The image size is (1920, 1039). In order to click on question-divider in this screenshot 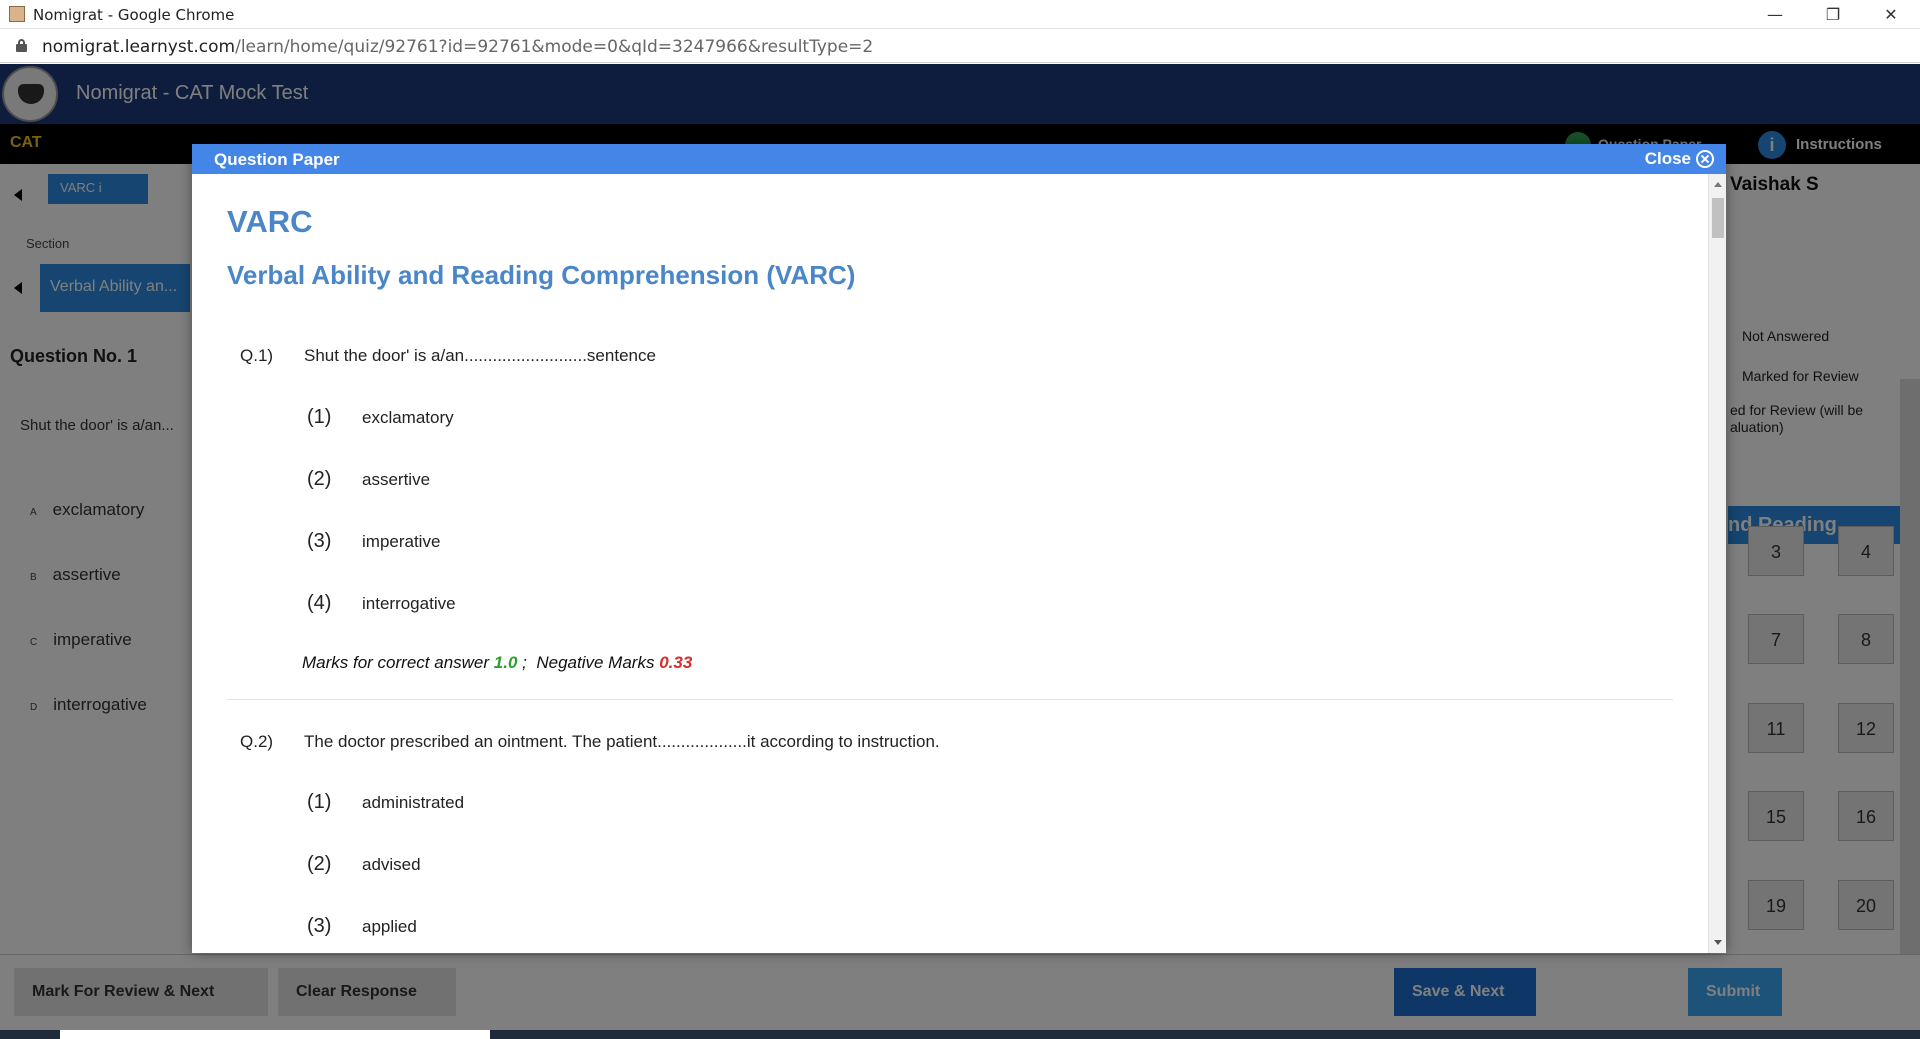, I will do `click(950, 699)`.